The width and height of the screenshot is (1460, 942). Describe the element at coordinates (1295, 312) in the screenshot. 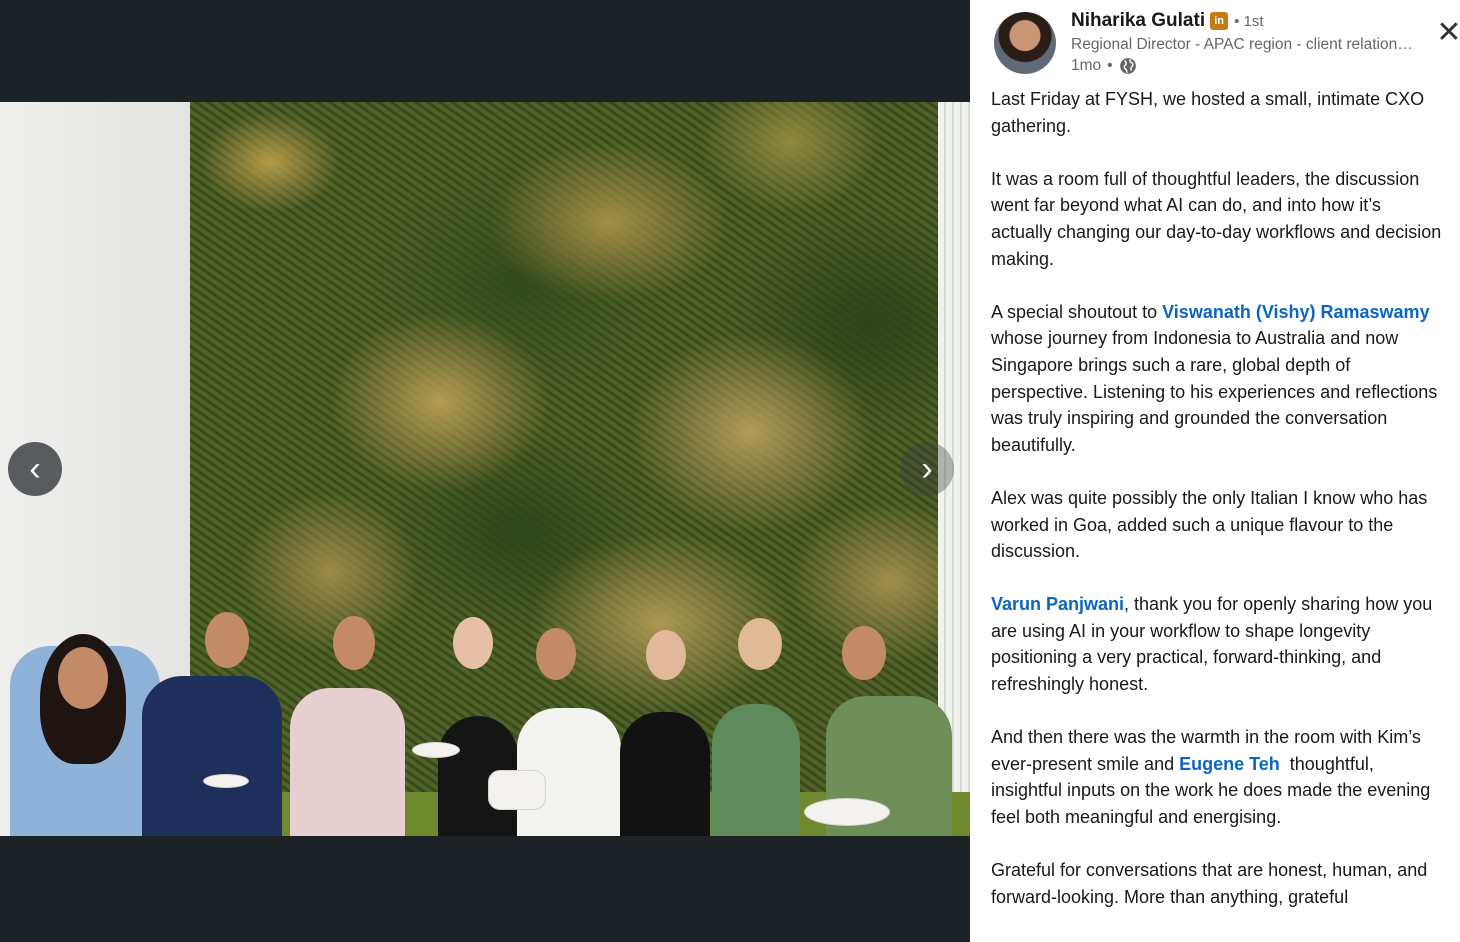

I see `mention-link: Viswanath (Vishy) Ramaswamy` at that location.